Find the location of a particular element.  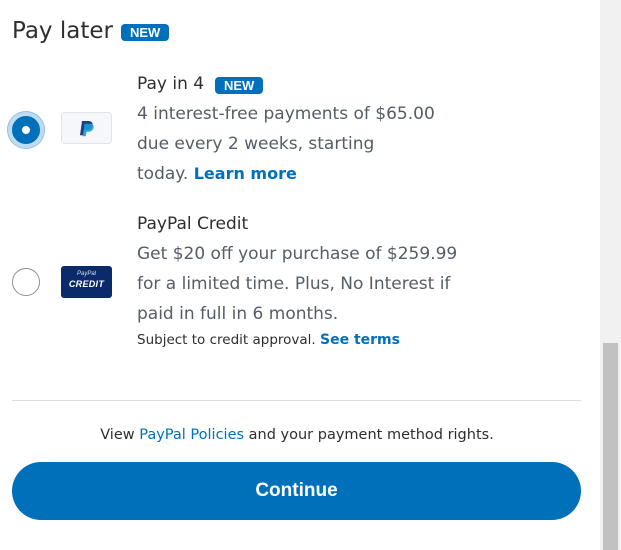

learn-more-link: Learn more is located at coordinates (245, 173).